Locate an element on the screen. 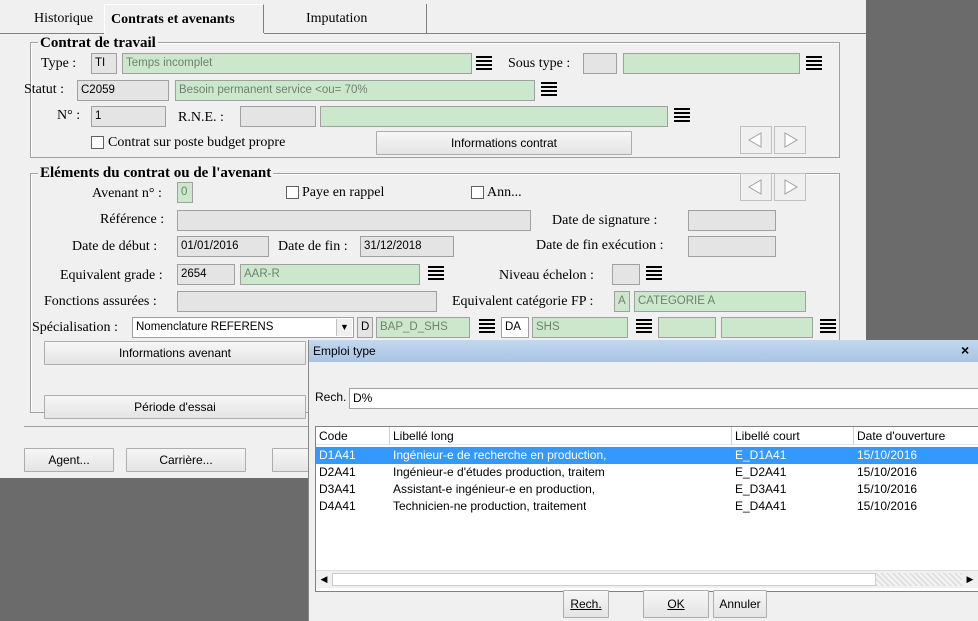 The image size is (978, 621). equiv-grade-code-field: 2654 is located at coordinates (206, 274).